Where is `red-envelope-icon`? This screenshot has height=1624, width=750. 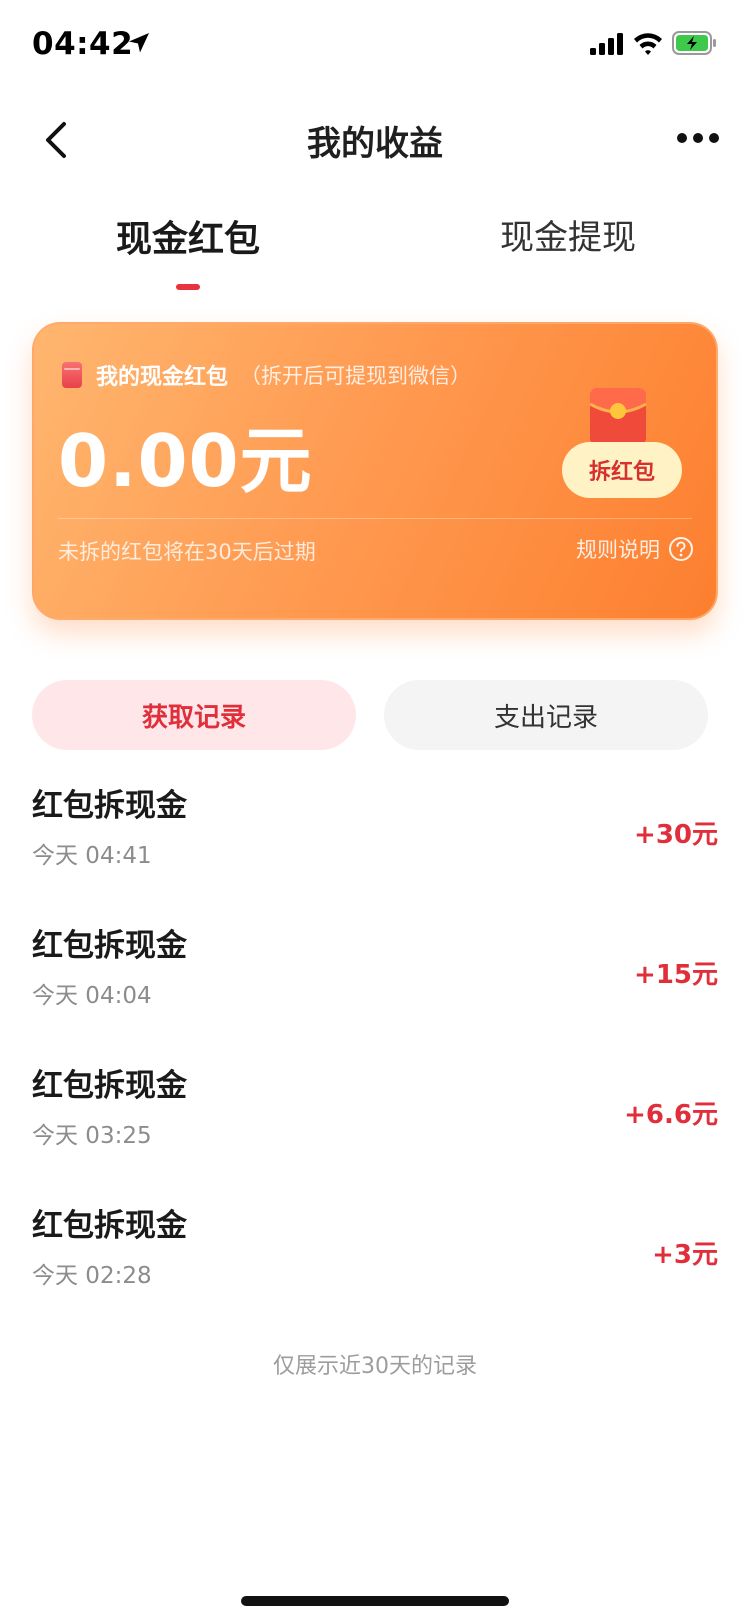 red-envelope-icon is located at coordinates (618, 417).